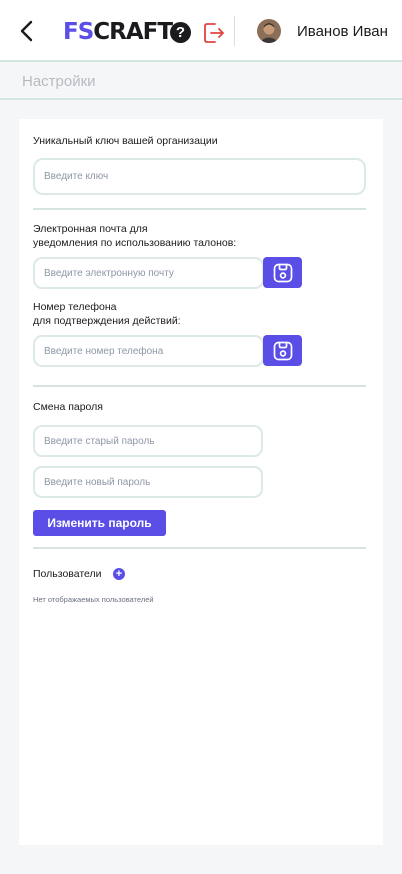 Image resolution: width=402 pixels, height=874 pixels. What do you see at coordinates (199, 176) in the screenshot?
I see `org-key-input` at bounding box center [199, 176].